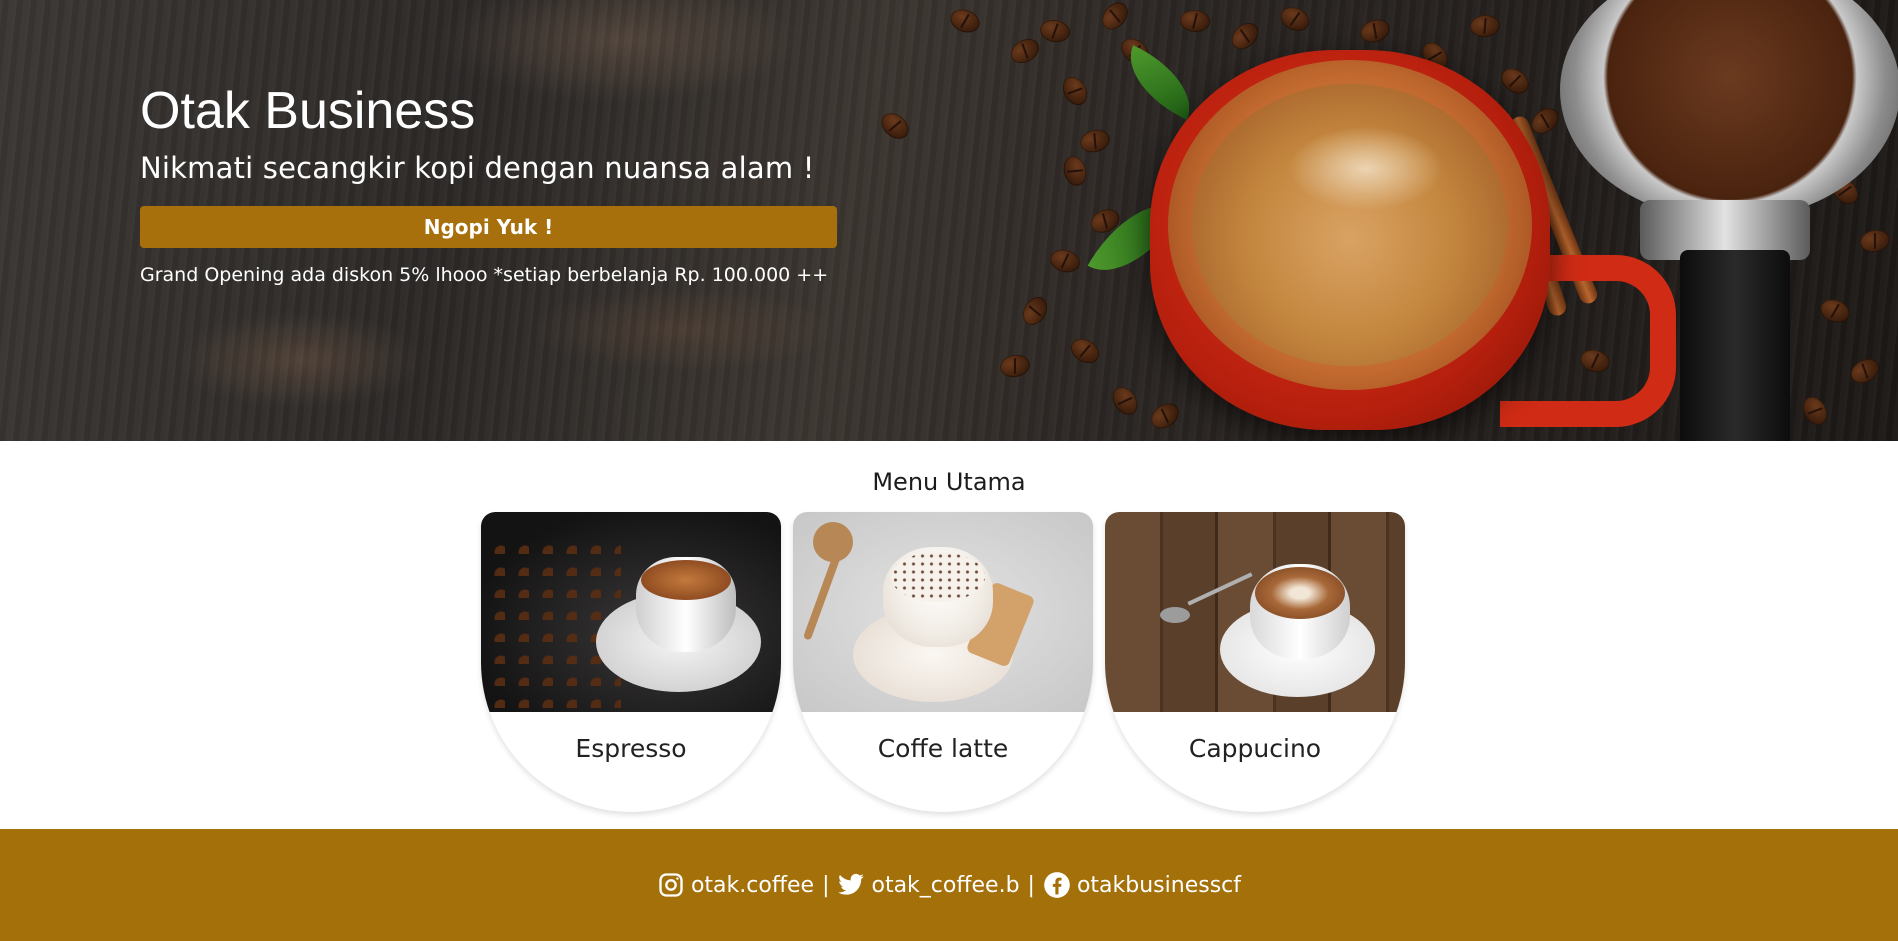 The height and width of the screenshot is (941, 1898). What do you see at coordinates (488, 227) in the screenshot?
I see `ngopi-yuk-button: Ngopi Yuk !` at bounding box center [488, 227].